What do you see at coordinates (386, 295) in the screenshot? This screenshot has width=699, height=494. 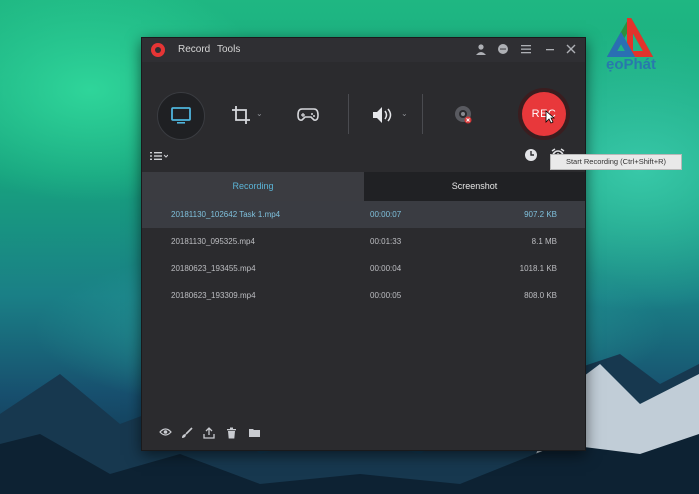 I see `file-duration: 00:00:05` at bounding box center [386, 295].